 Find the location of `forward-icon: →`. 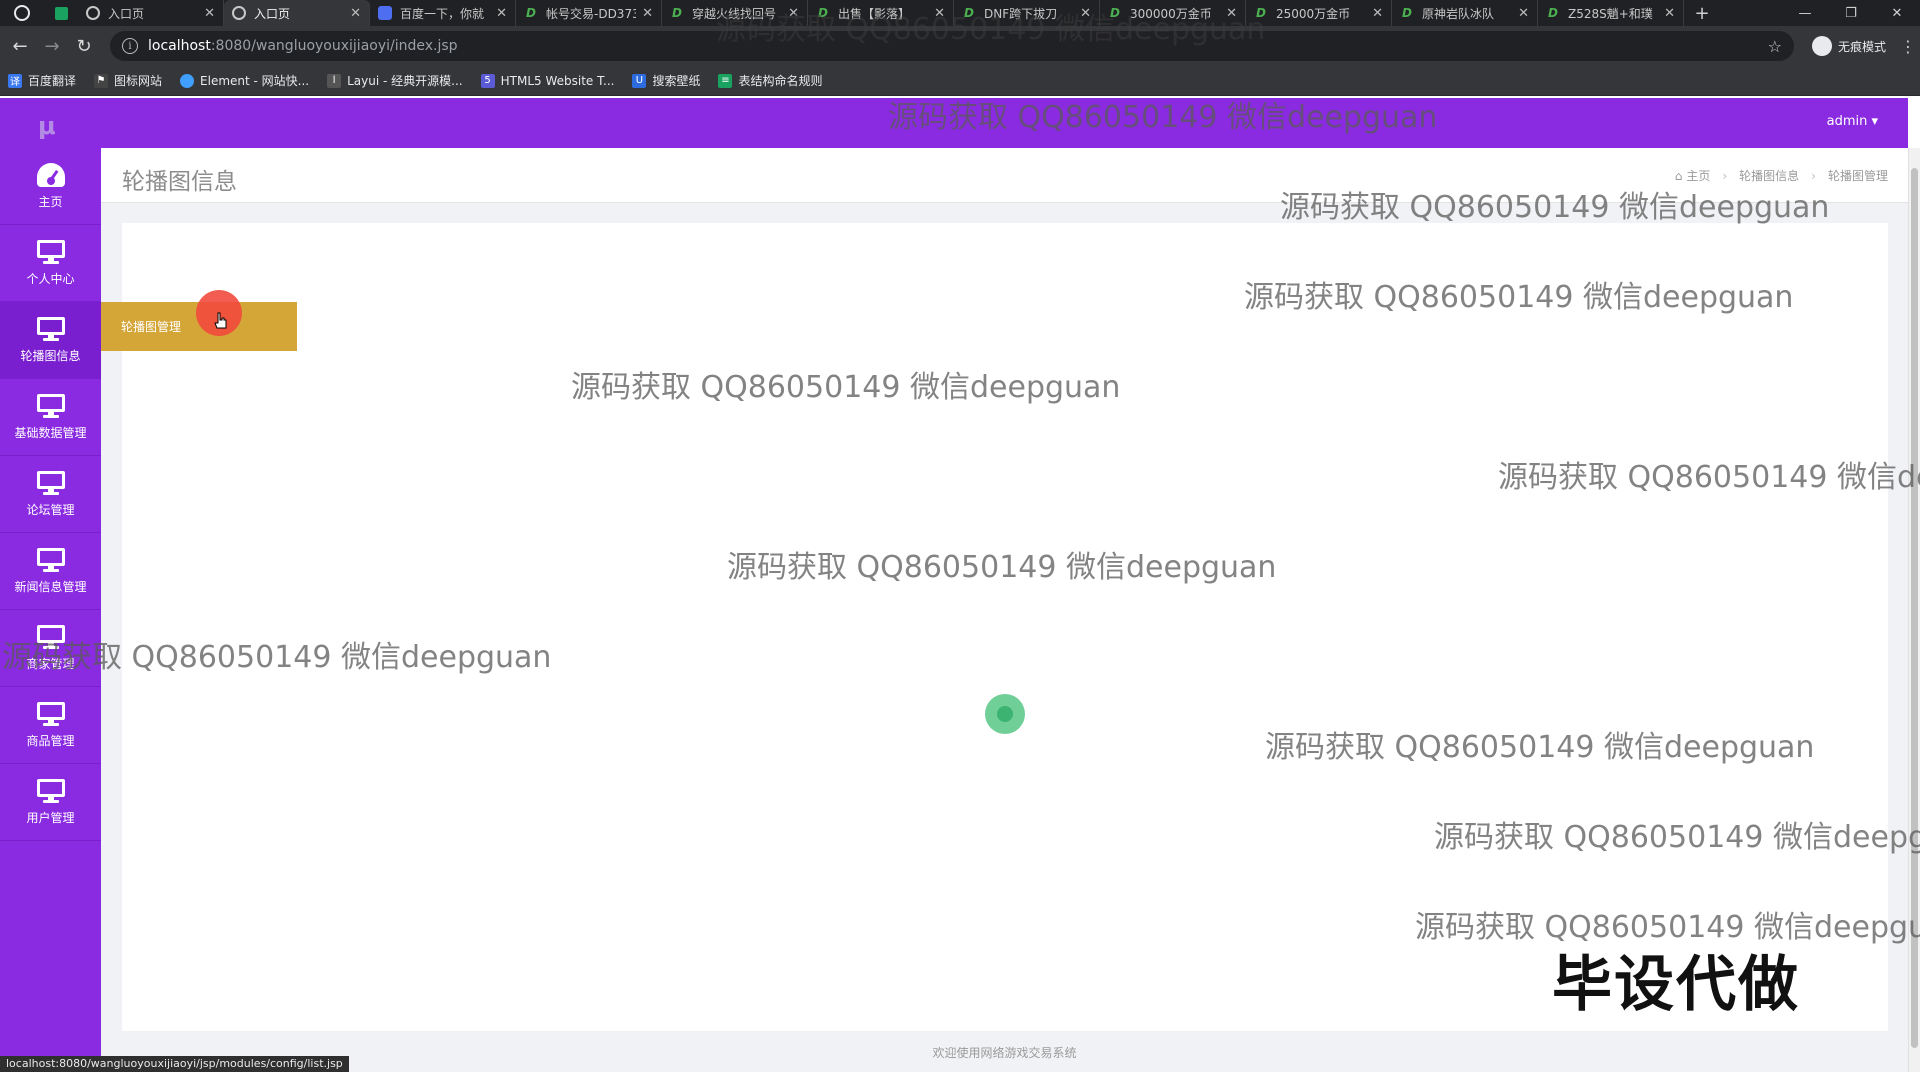

forward-icon: → is located at coordinates (52, 46).